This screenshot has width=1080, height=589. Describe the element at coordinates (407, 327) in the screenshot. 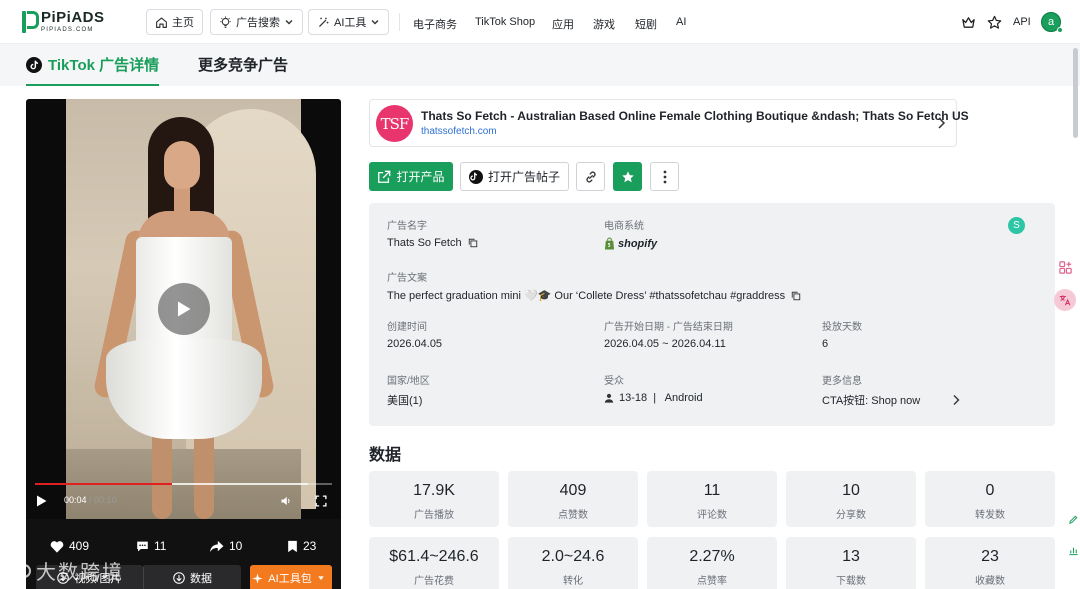

I see `created-label: 创建时间` at that location.